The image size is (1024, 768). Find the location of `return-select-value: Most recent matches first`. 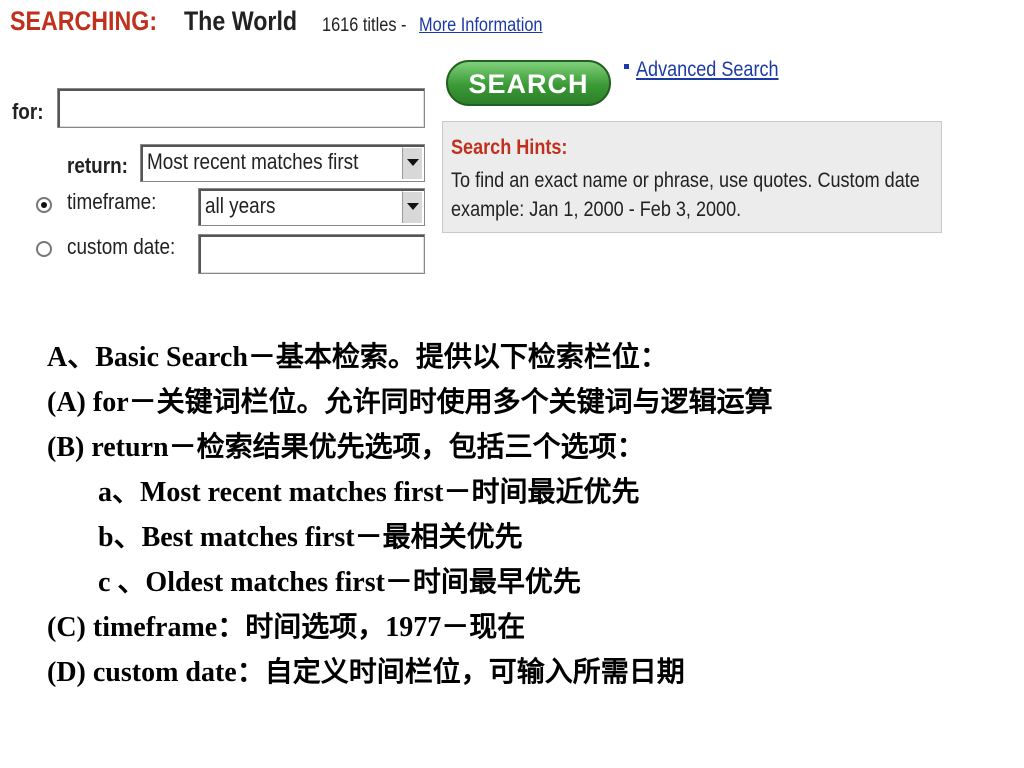

return-select-value: Most recent matches first is located at coordinates (253, 161).